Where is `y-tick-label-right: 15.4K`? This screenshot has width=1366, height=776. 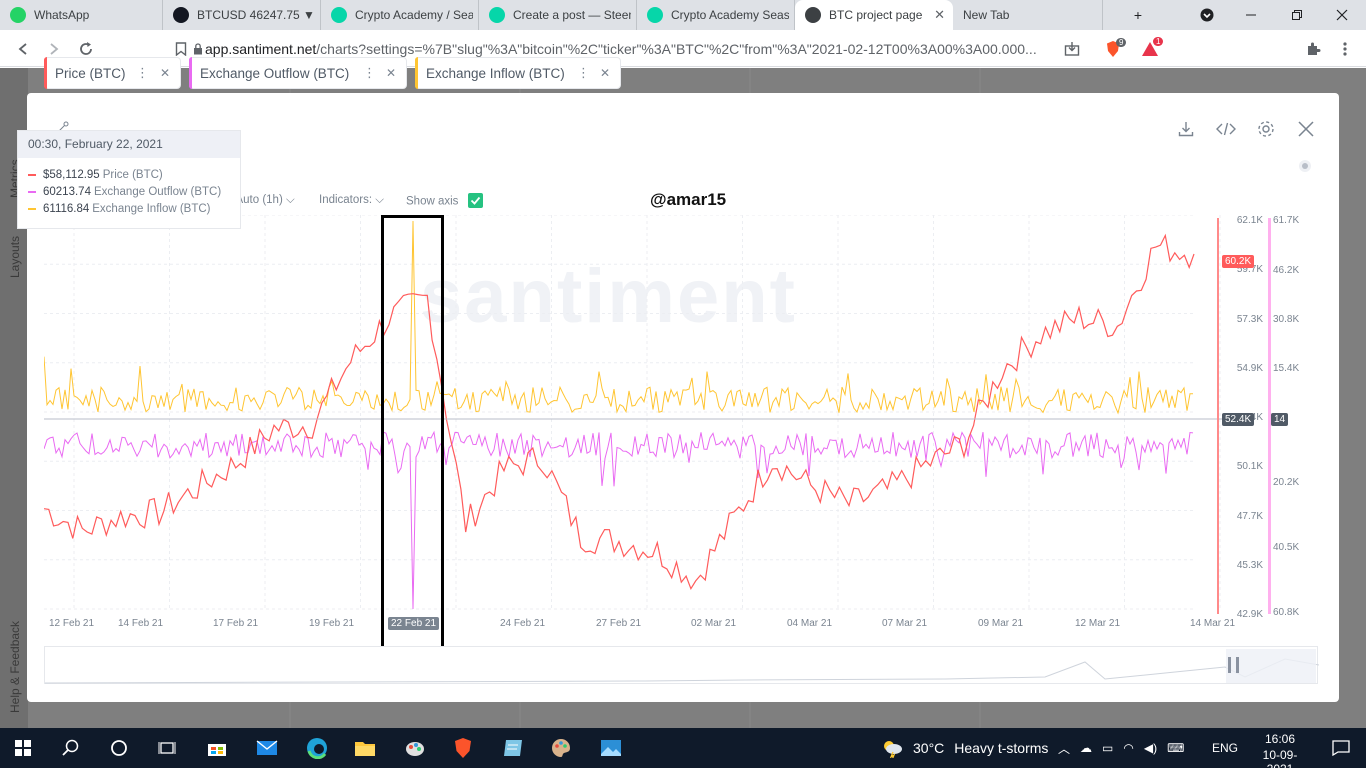
y-tick-label-right: 15.4K is located at coordinates (1286, 368).